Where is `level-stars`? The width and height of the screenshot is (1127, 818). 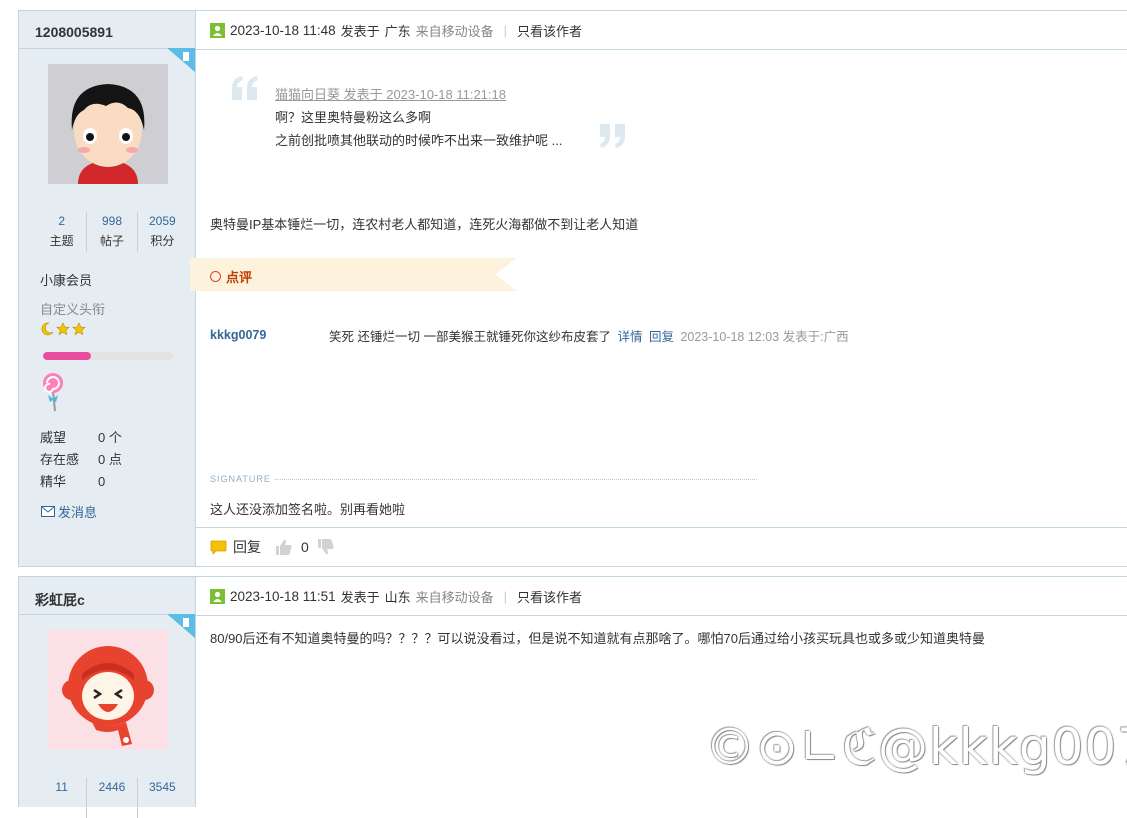
level-stars is located at coordinates (63, 329).